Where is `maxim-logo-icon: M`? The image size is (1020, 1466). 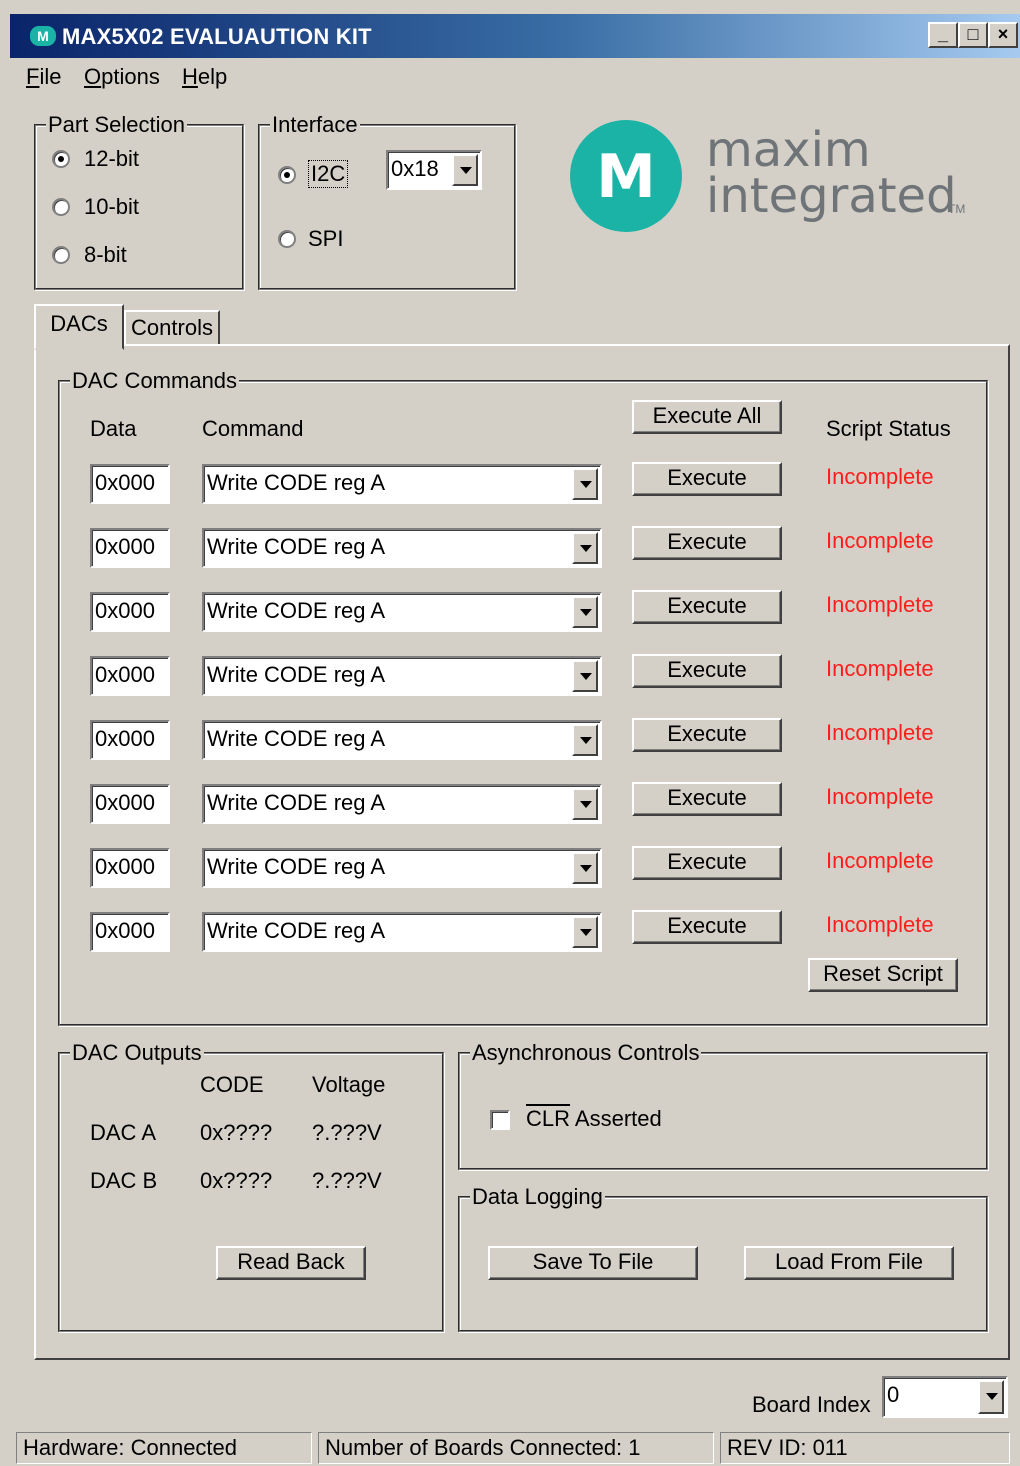
maxim-logo-icon: M is located at coordinates (43, 36).